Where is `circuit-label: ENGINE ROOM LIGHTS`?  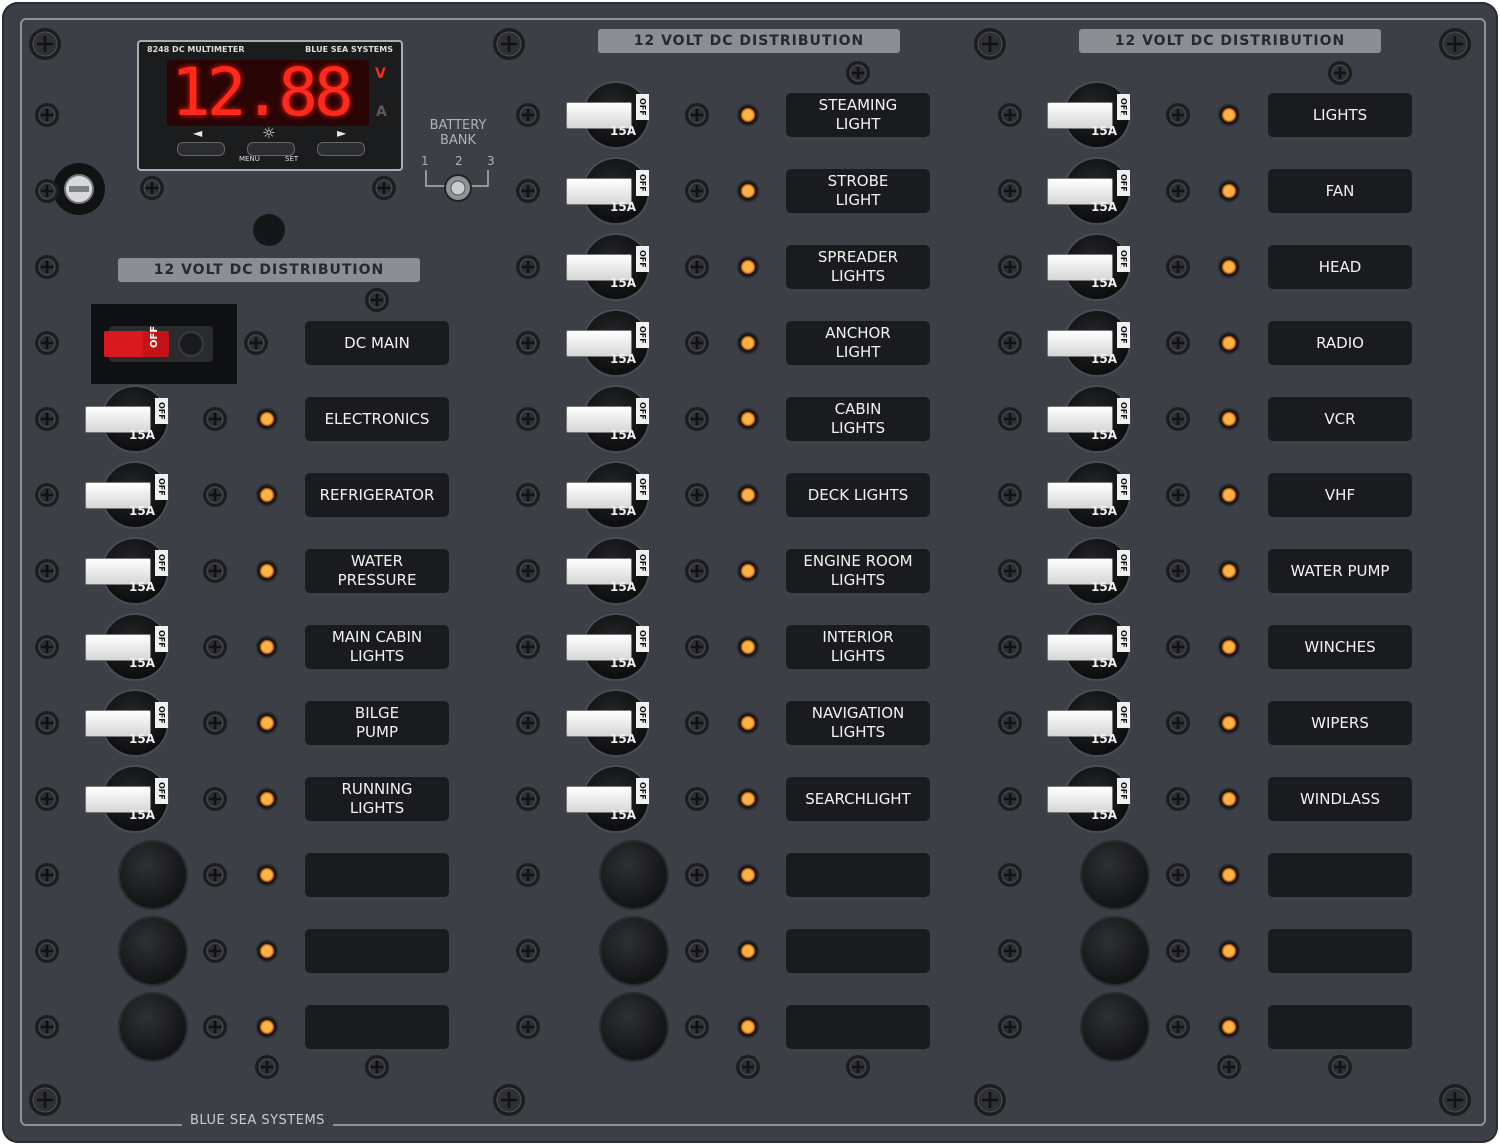 circuit-label: ENGINE ROOM LIGHTS is located at coordinates (858, 571).